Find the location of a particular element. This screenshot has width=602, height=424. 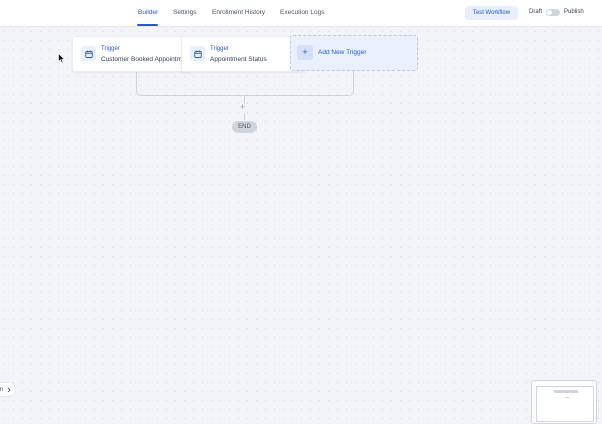

trigger-card-appointment-status: Trigger Appointment Status is located at coordinates (244, 54).